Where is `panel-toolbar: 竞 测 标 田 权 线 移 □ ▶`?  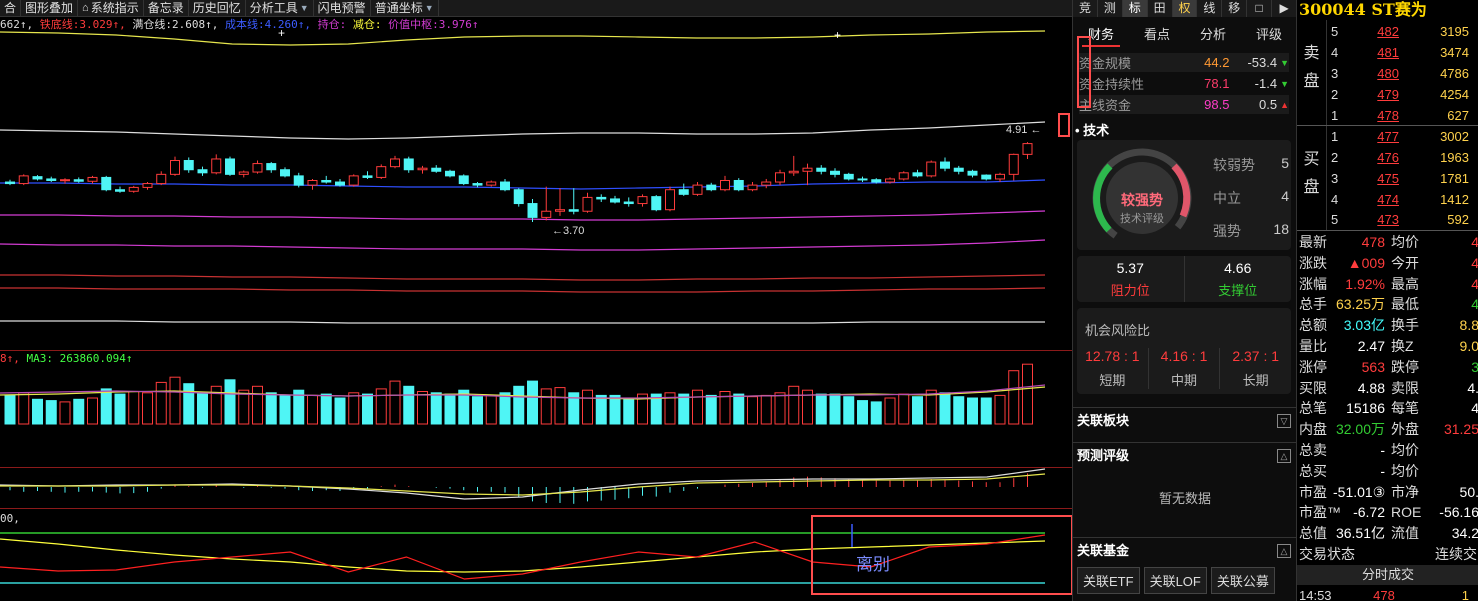 panel-toolbar: 竞 测 标 田 权 线 移 □ ▶ is located at coordinates (1185, 8).